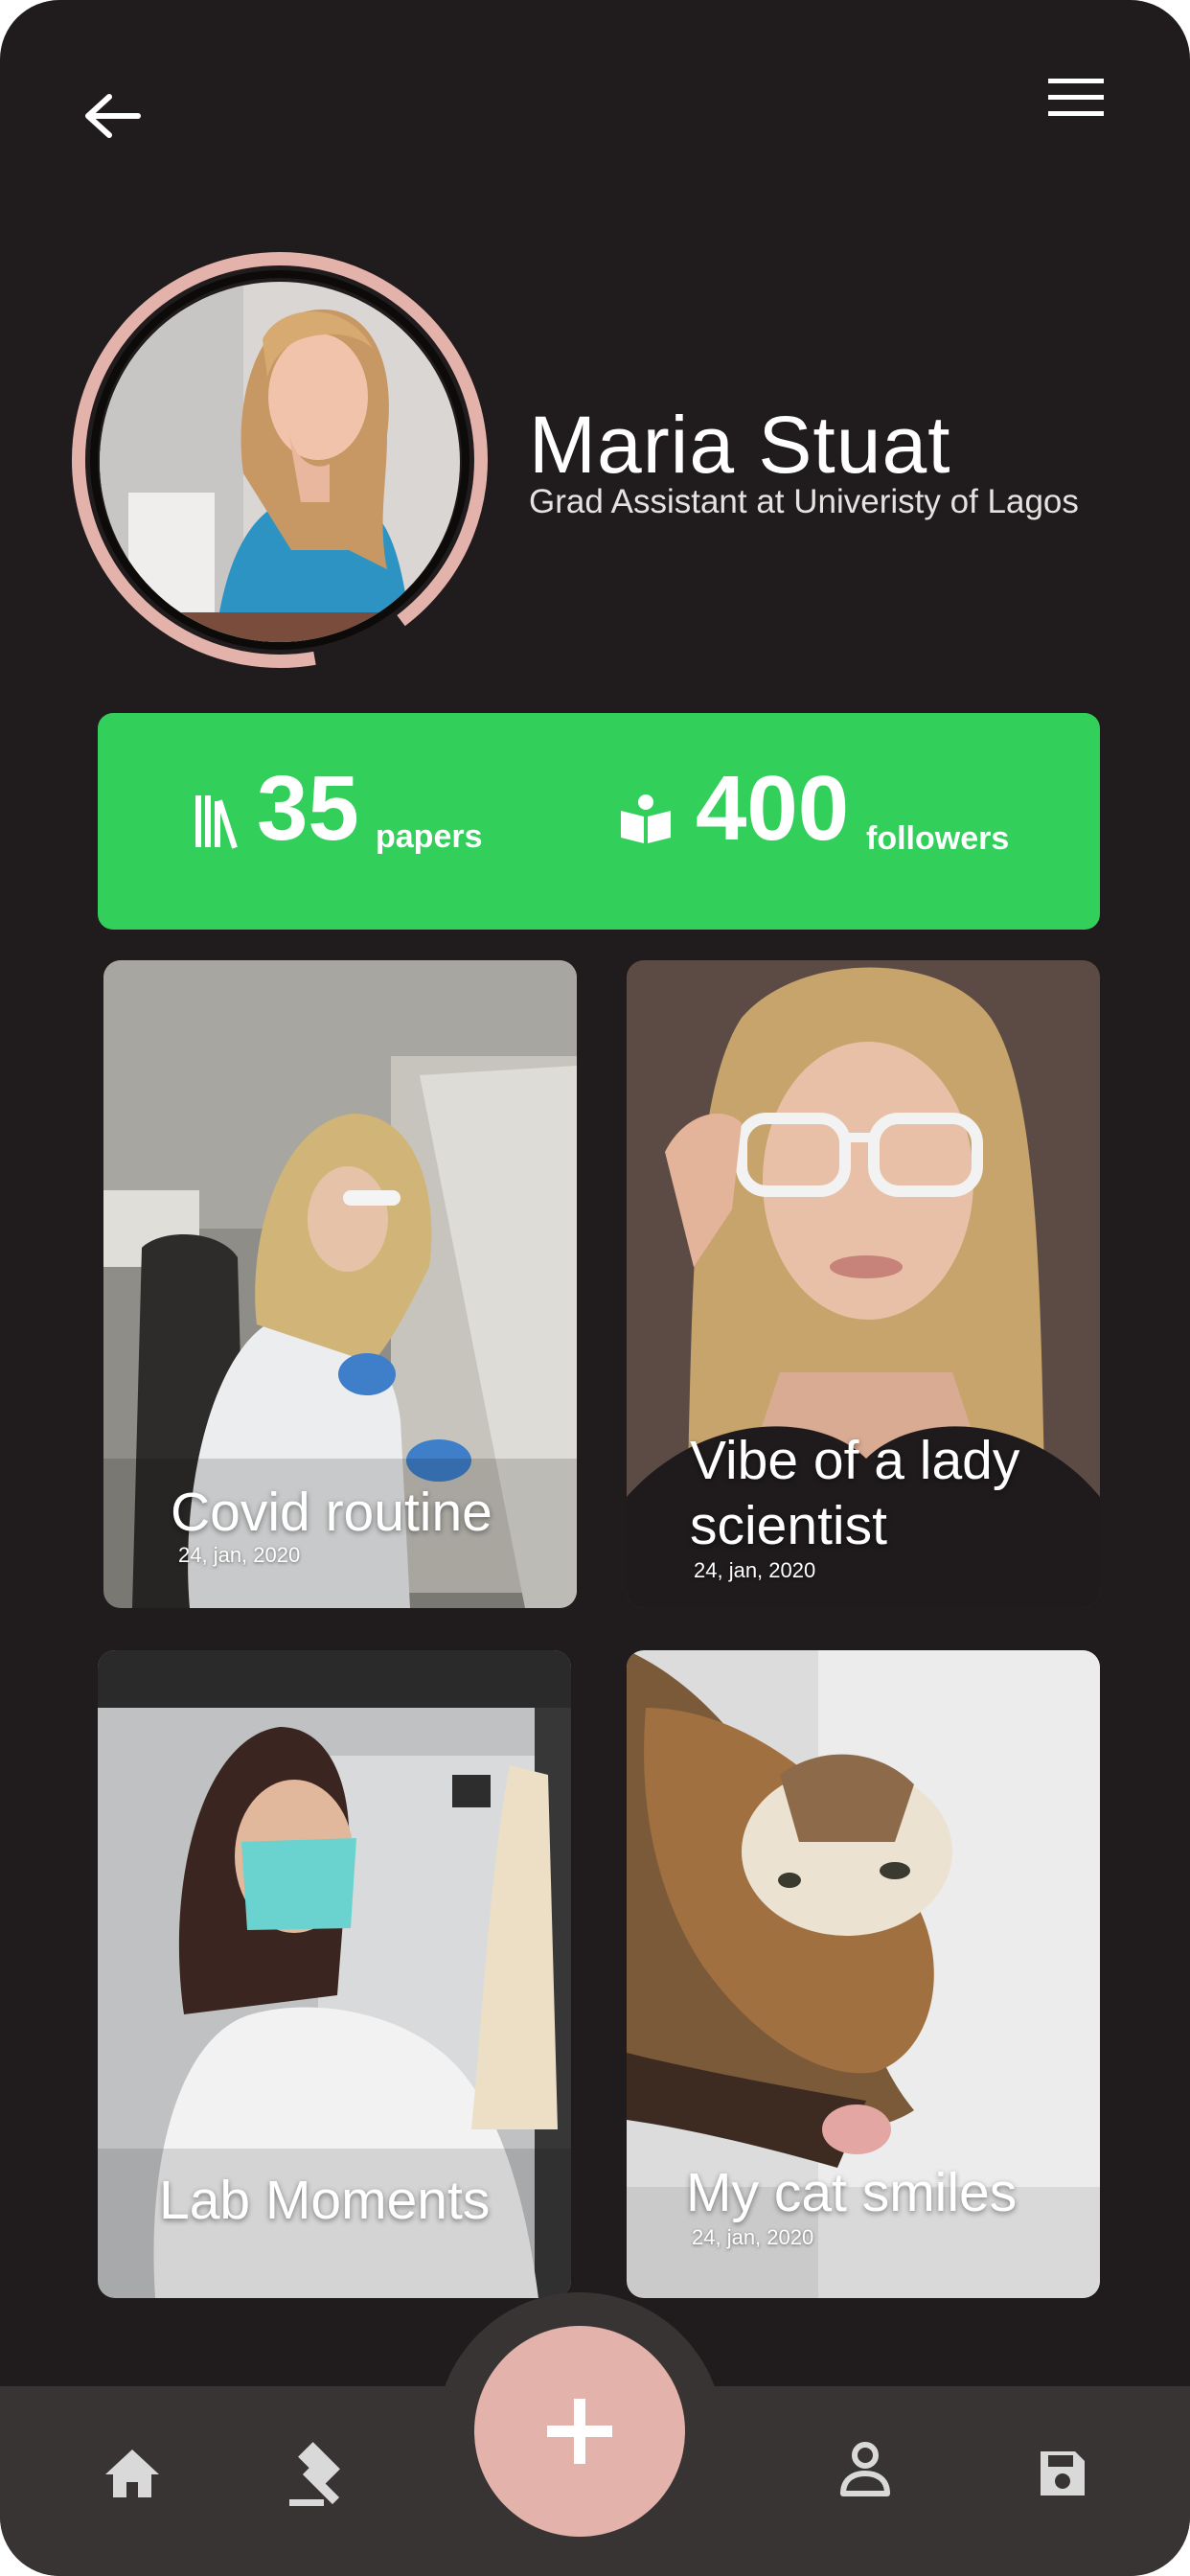  What do you see at coordinates (1063, 2473) in the screenshot?
I see `save-icon` at bounding box center [1063, 2473].